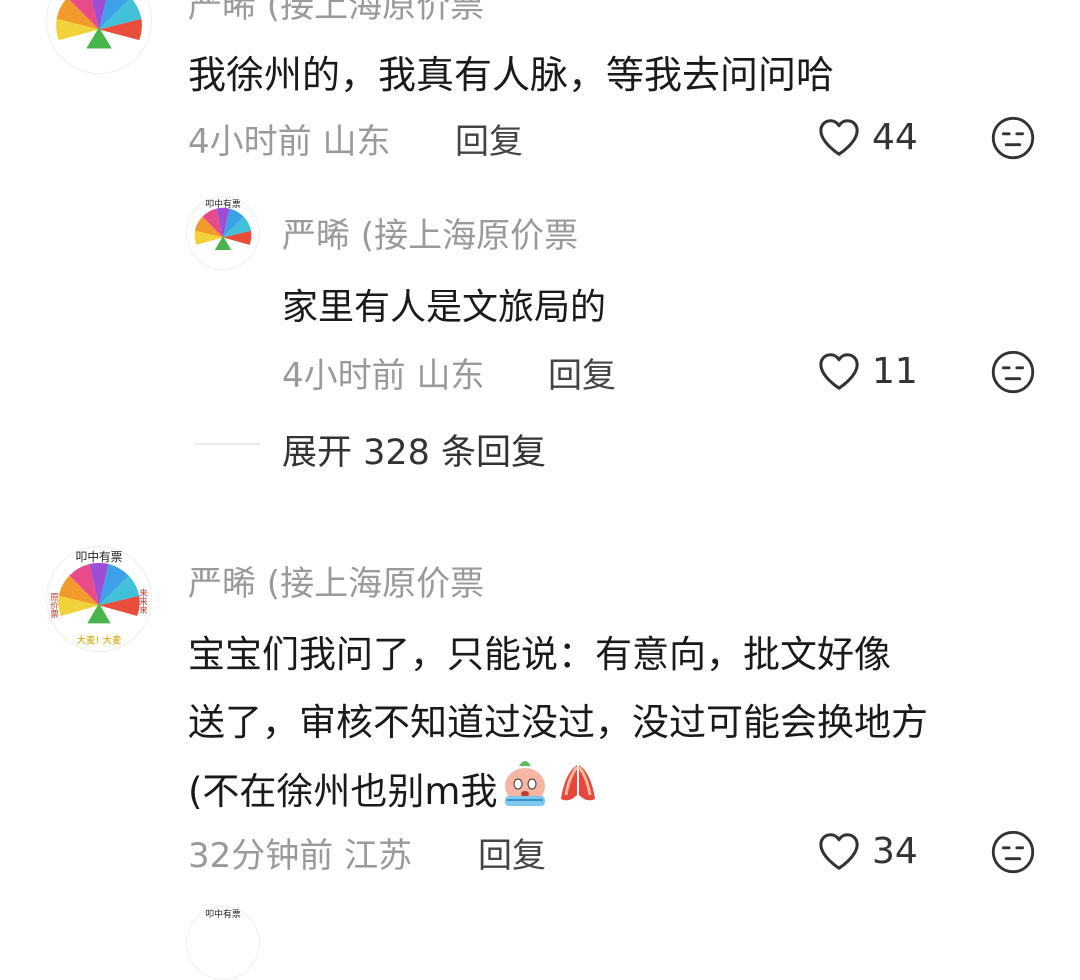 The width and height of the screenshot is (1080, 980). I want to click on avatar-text-bottom: 大麦! 大麦, so click(99, 641).